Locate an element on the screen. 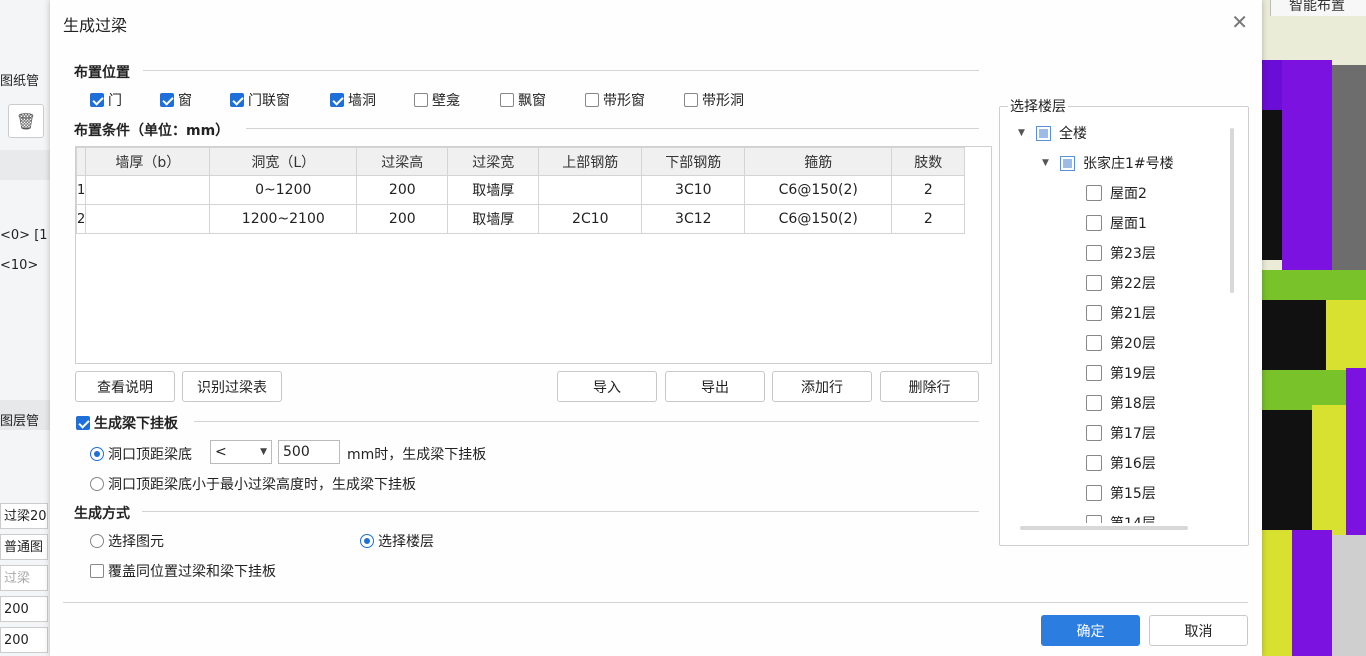 Image resolution: width=1366 pixels, height=656 pixels. tree-item-floor: 第18层 is located at coordinates (1121, 403).